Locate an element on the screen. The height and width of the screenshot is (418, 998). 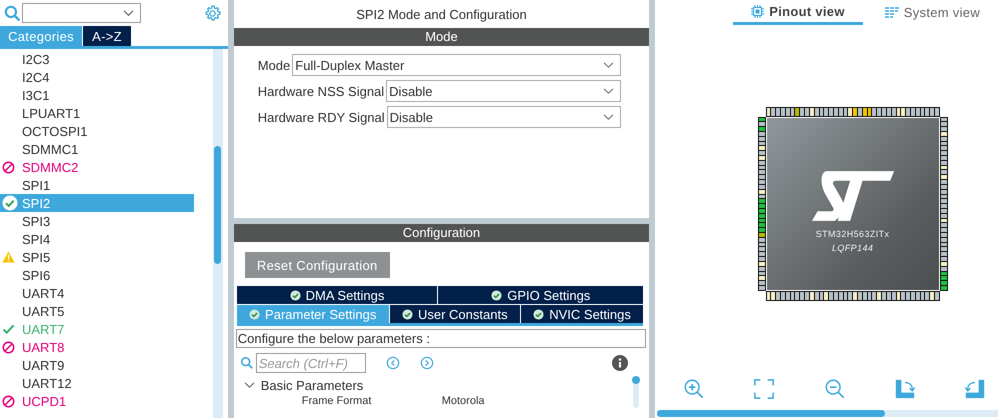
peripheral-item: SPI1 is located at coordinates (97, 185).